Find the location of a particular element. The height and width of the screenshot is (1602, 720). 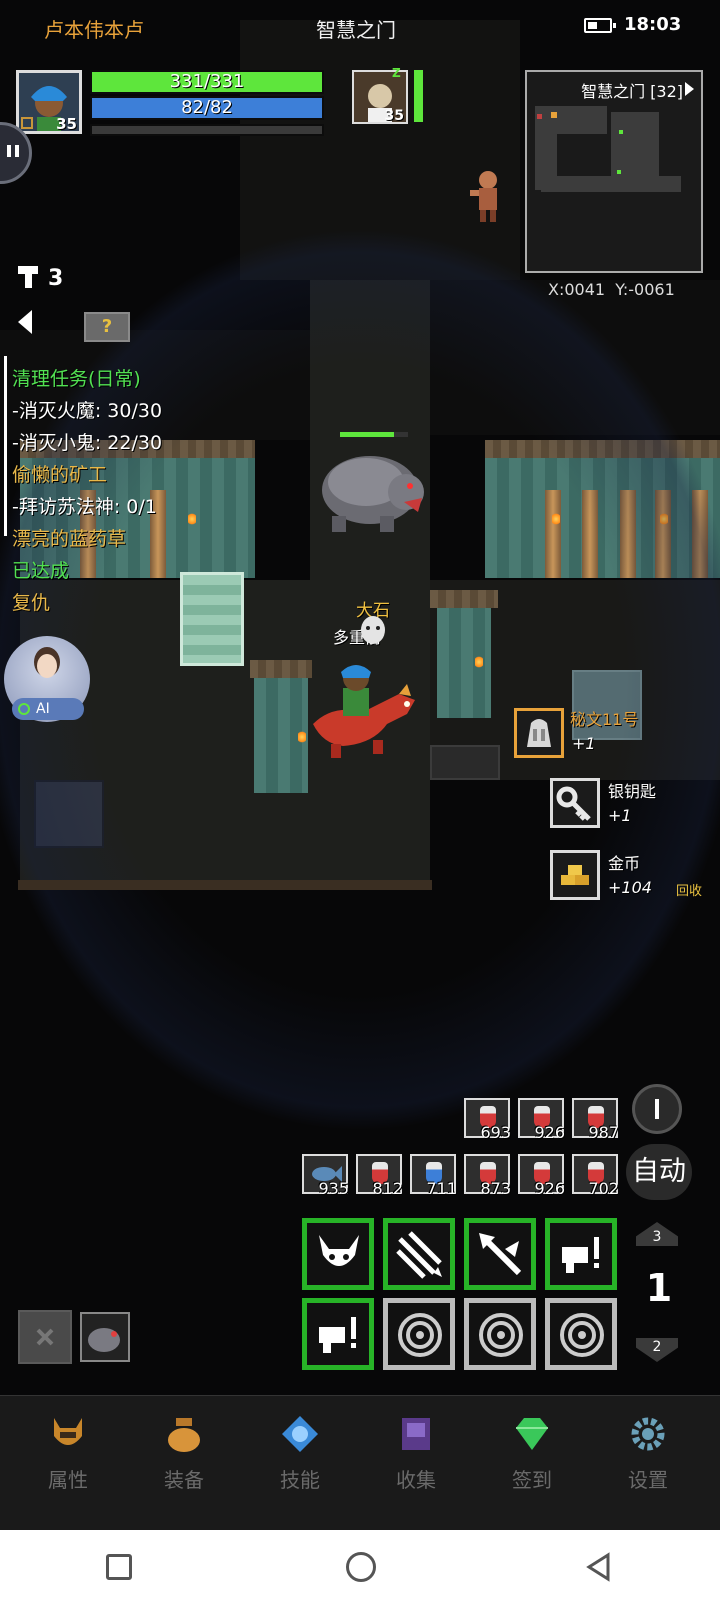

food-slot: 935 is located at coordinates (325, 1176).